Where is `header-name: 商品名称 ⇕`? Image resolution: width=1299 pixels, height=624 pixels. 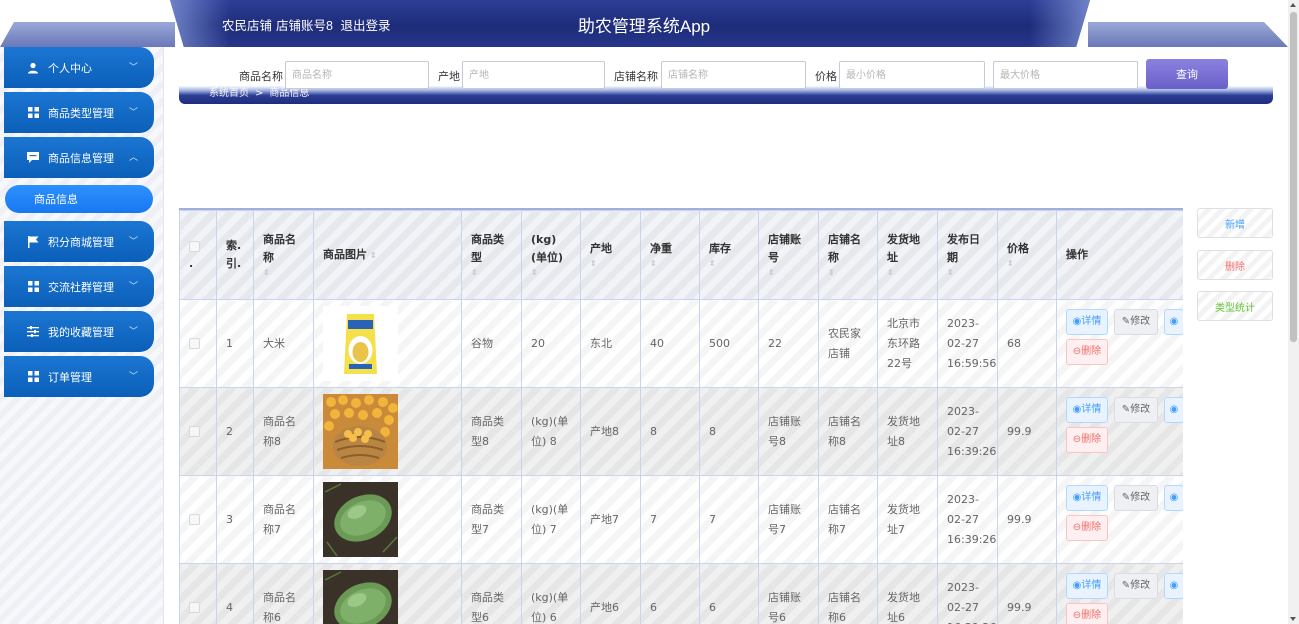
header-name: 商品名称 ⇕ is located at coordinates (283, 255).